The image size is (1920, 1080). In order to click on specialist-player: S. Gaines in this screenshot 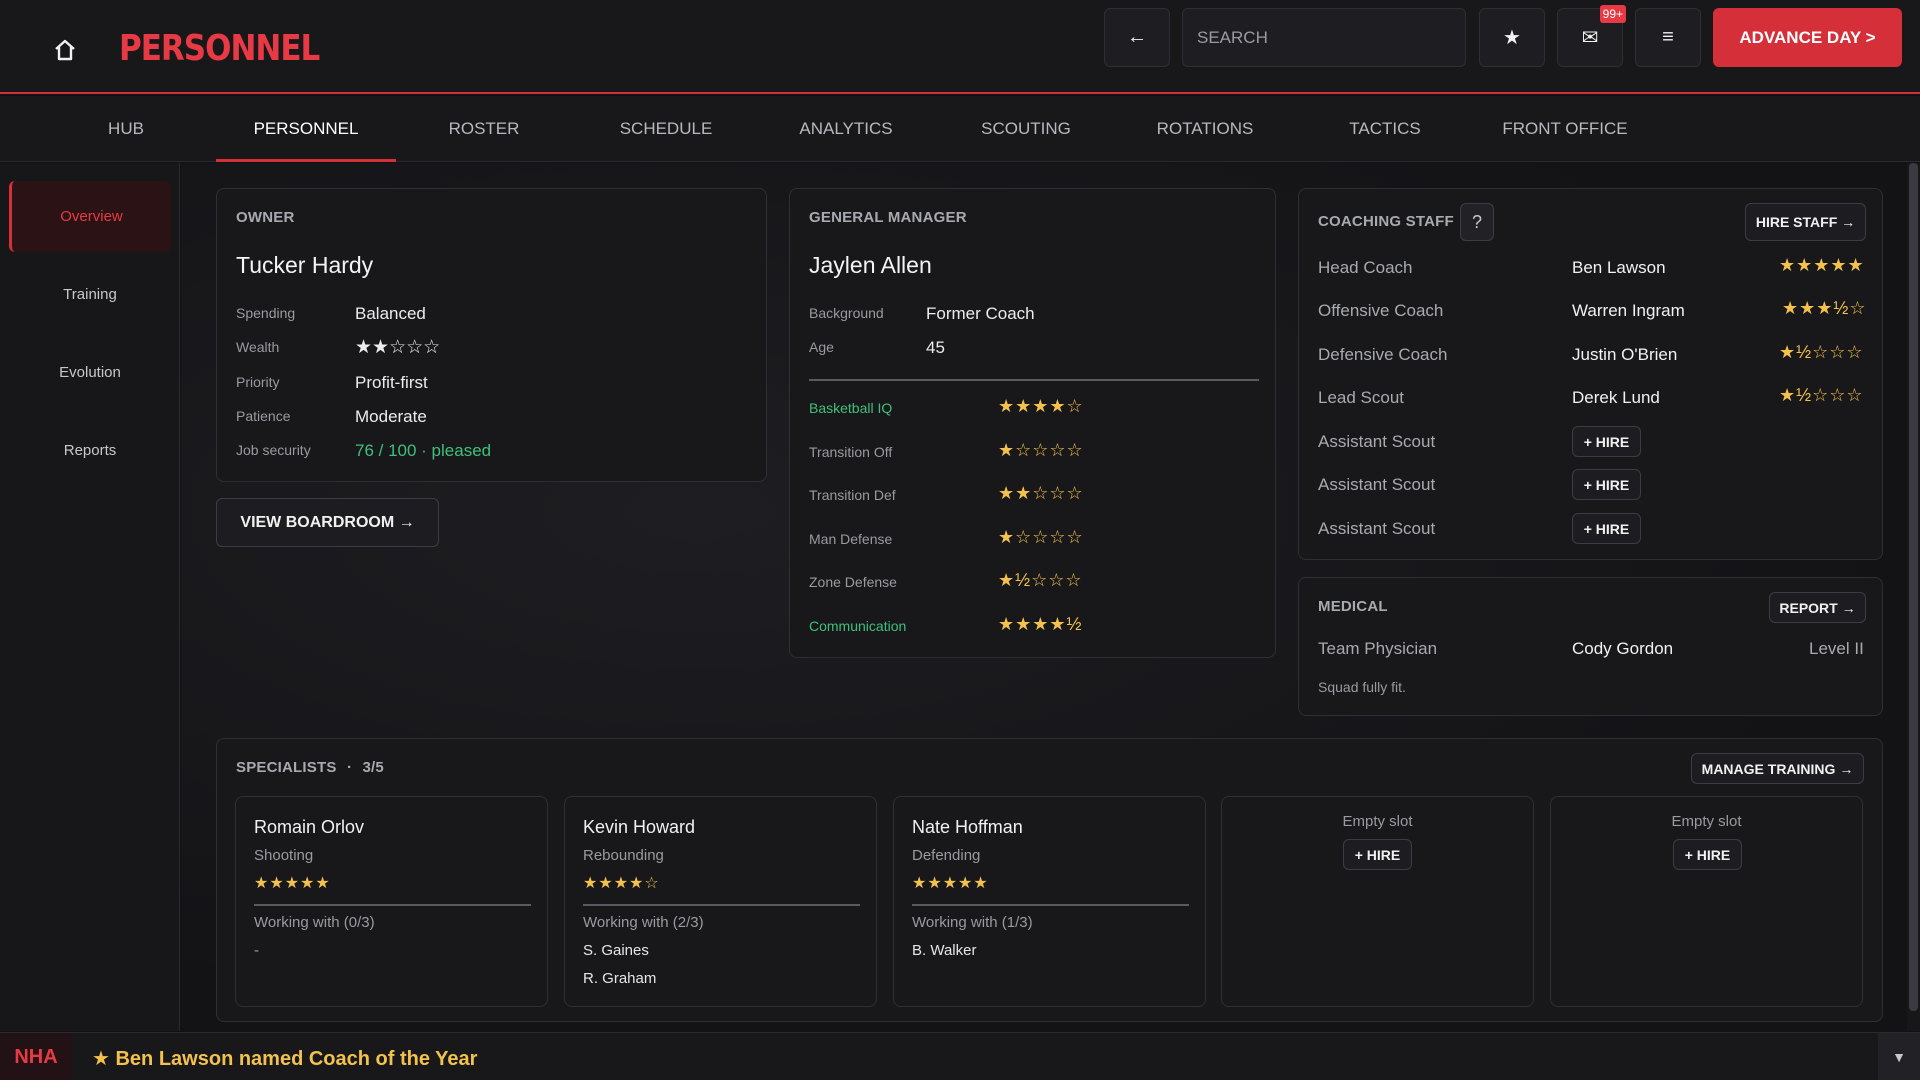, I will do `click(616, 950)`.